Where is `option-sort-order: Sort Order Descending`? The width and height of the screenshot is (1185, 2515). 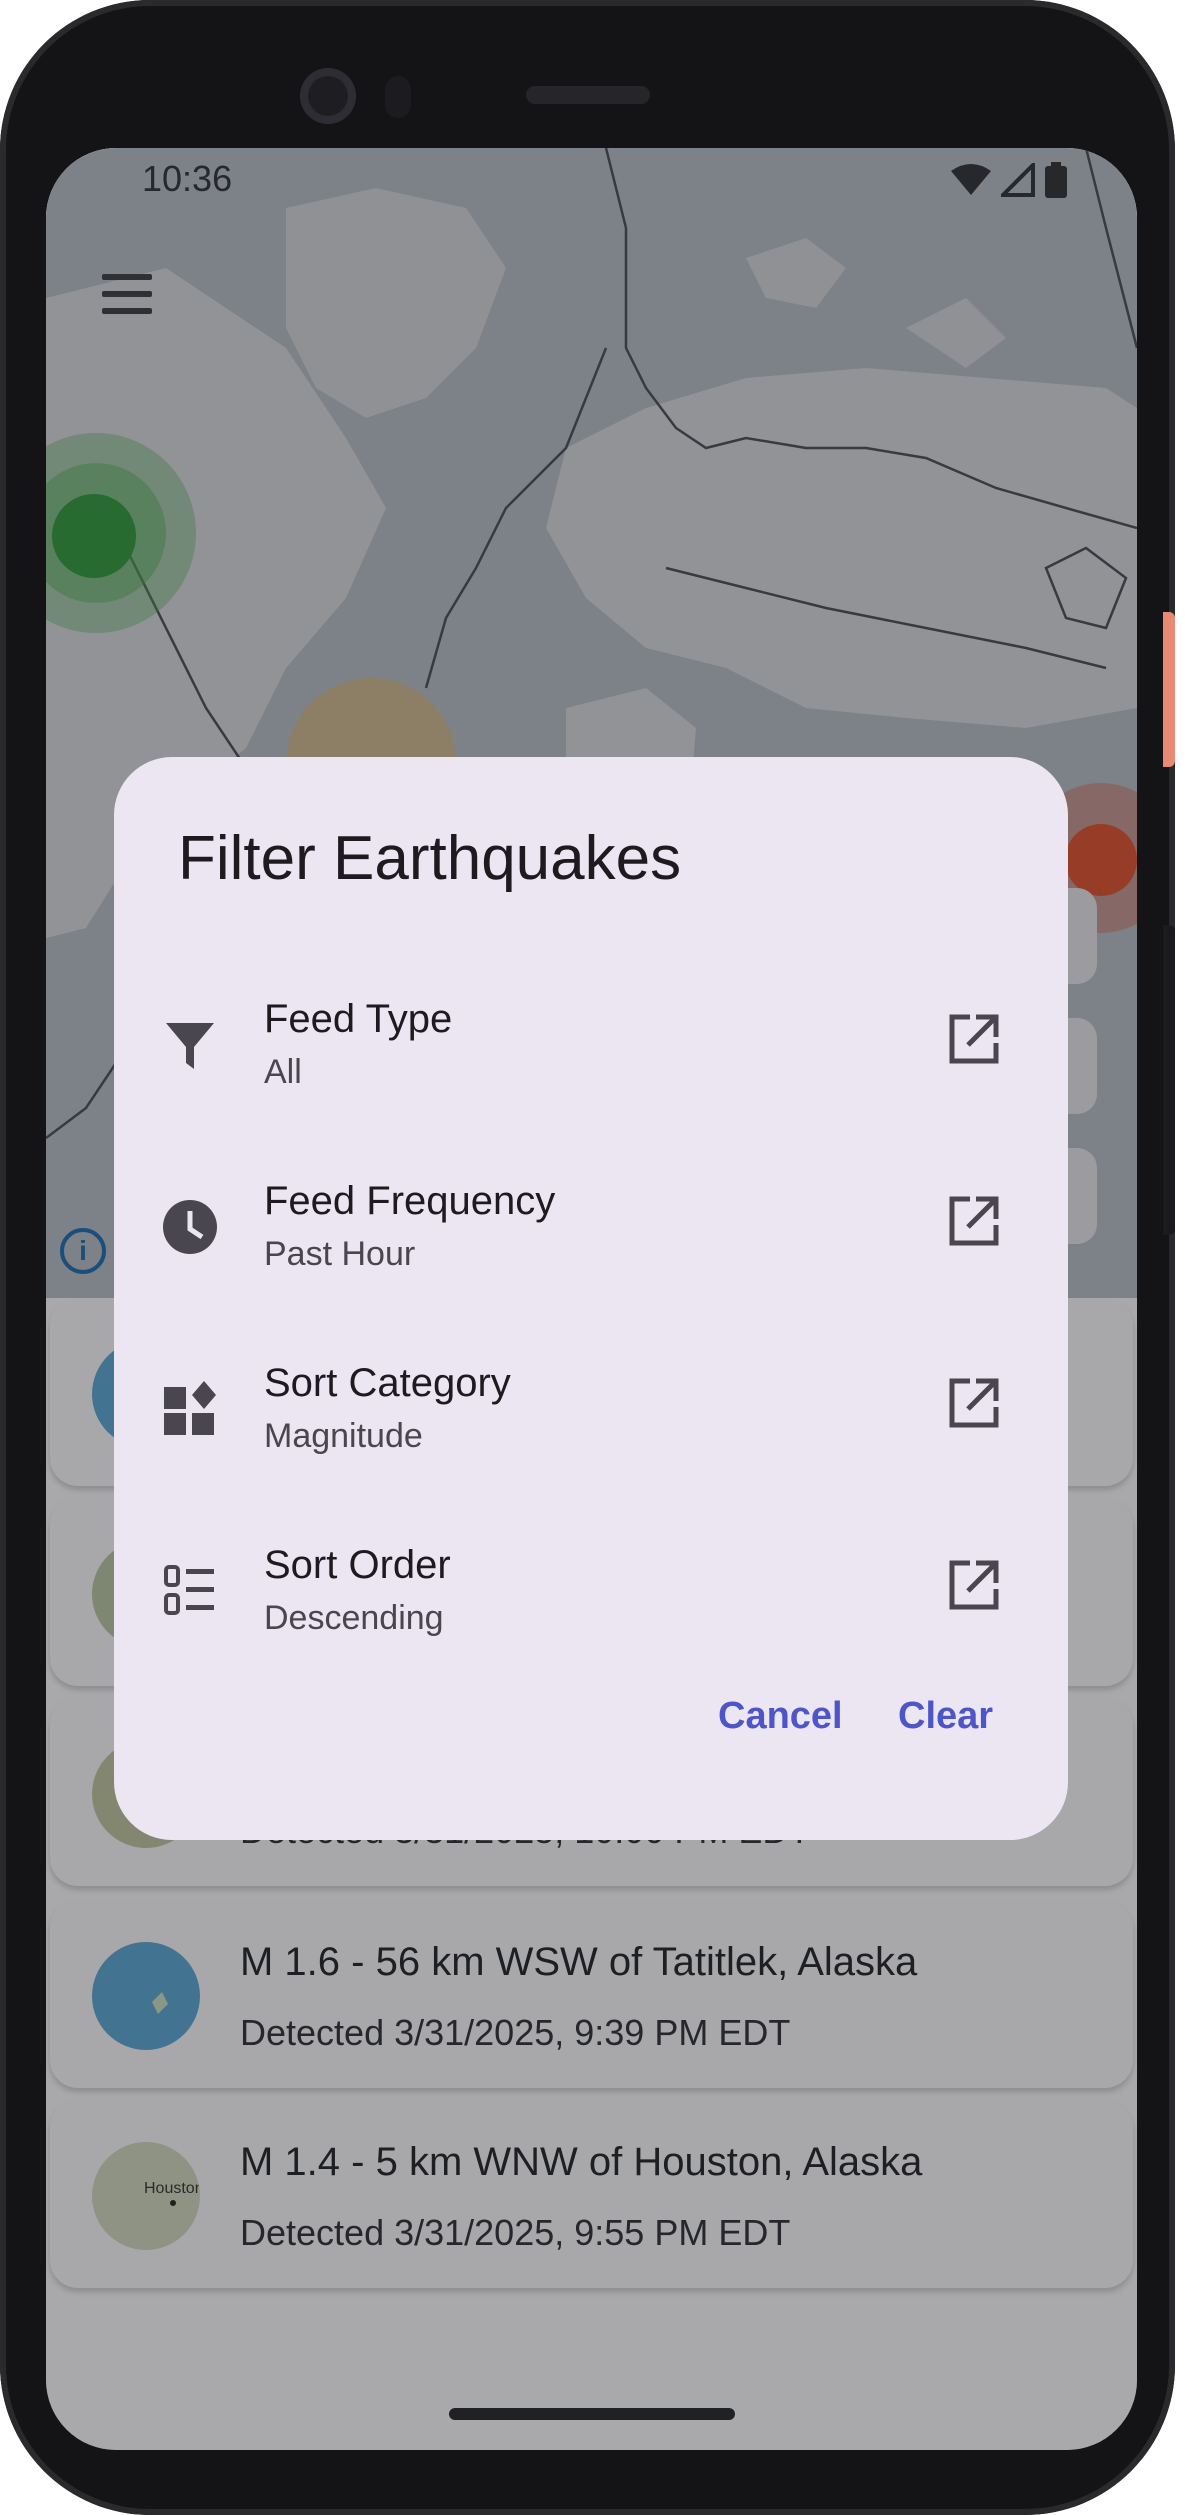 option-sort-order: Sort Order Descending is located at coordinates (591, 1606).